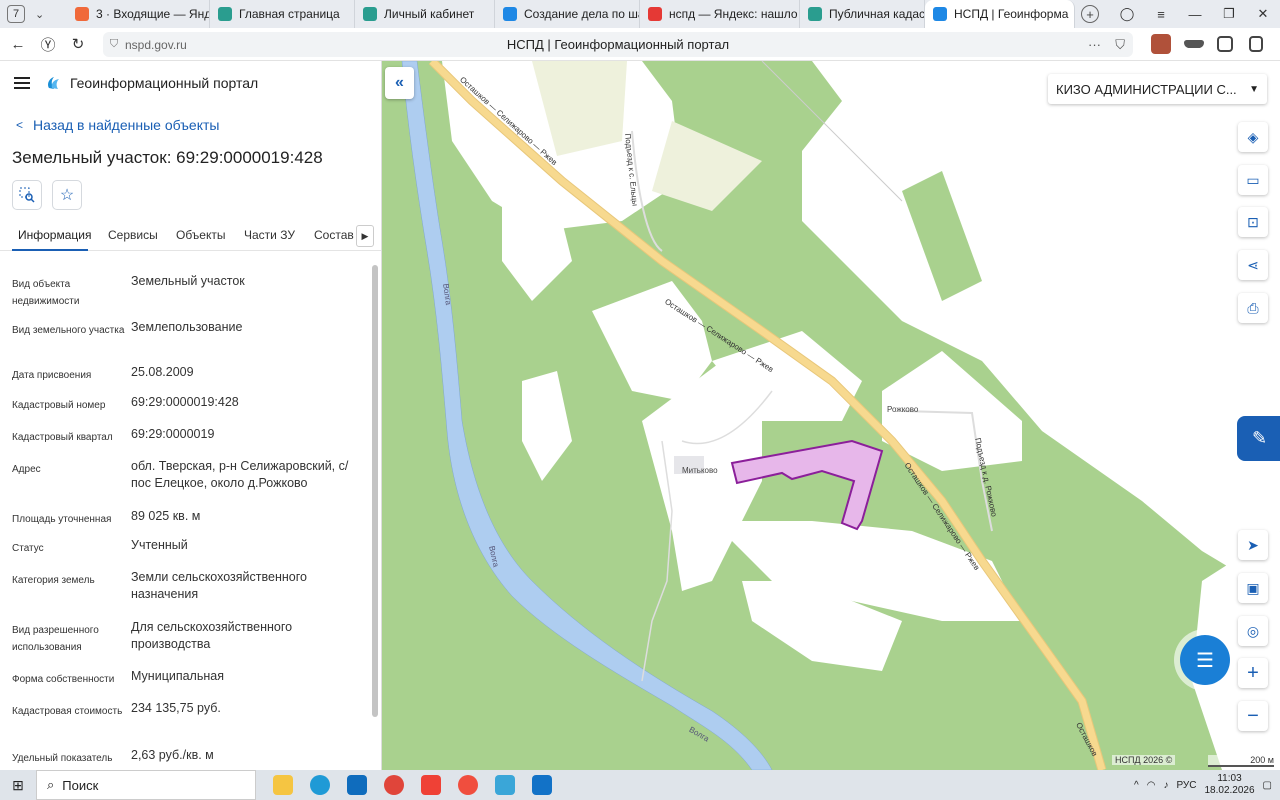  Describe the element at coordinates (425, 14) in the screenshot. I see `browser-tab: Личный кабинет` at that location.